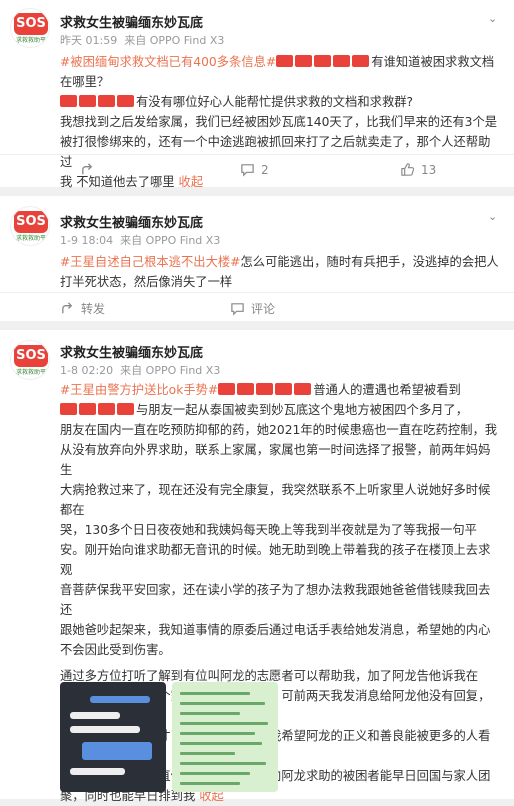  I want to click on topic-tag: #被困缅甸求救文档已有400多条信息#, so click(168, 62).